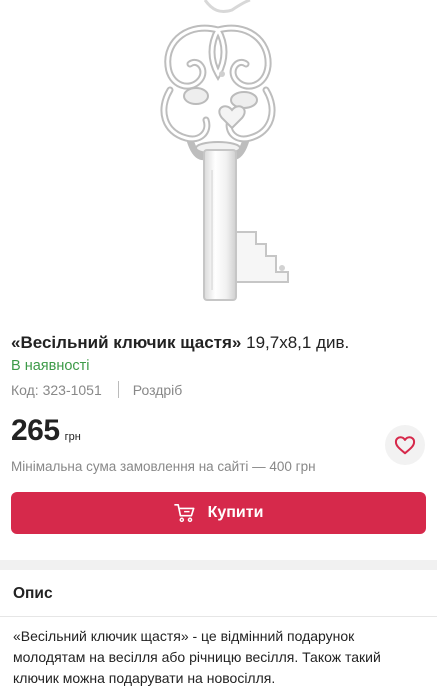 Image resolution: width=437 pixels, height=700 pixels. I want to click on sale-type: Роздріб, so click(157, 389).